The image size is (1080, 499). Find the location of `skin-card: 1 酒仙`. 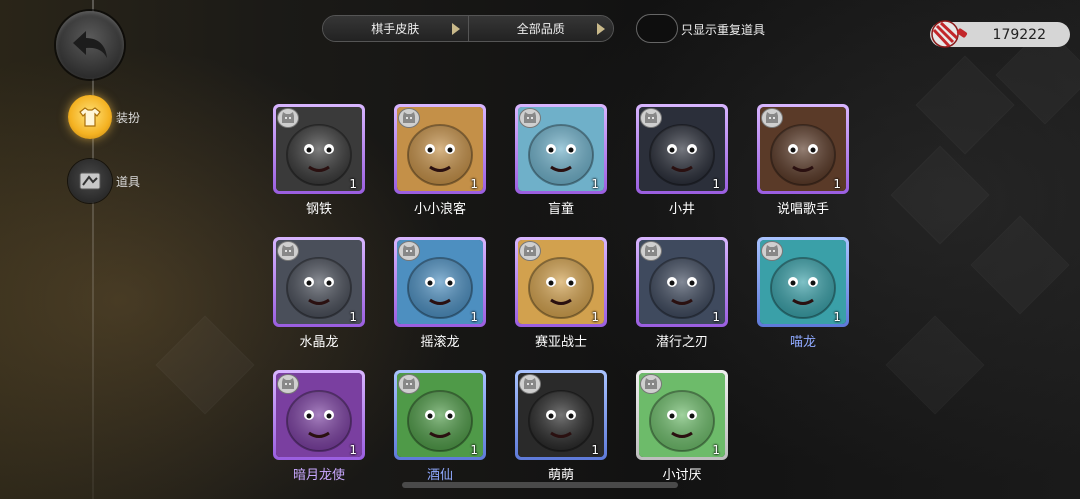

skin-card: 1 酒仙 is located at coordinates (440, 426).